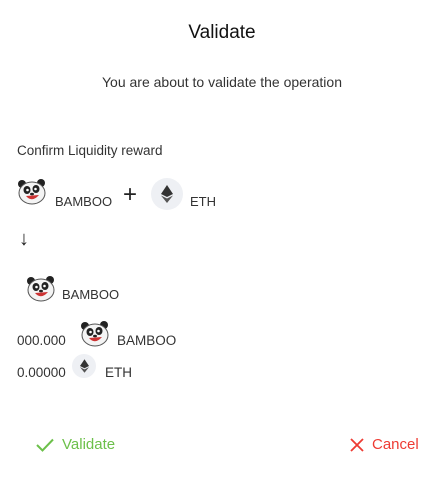  I want to click on plus-sign: +, so click(130, 194).